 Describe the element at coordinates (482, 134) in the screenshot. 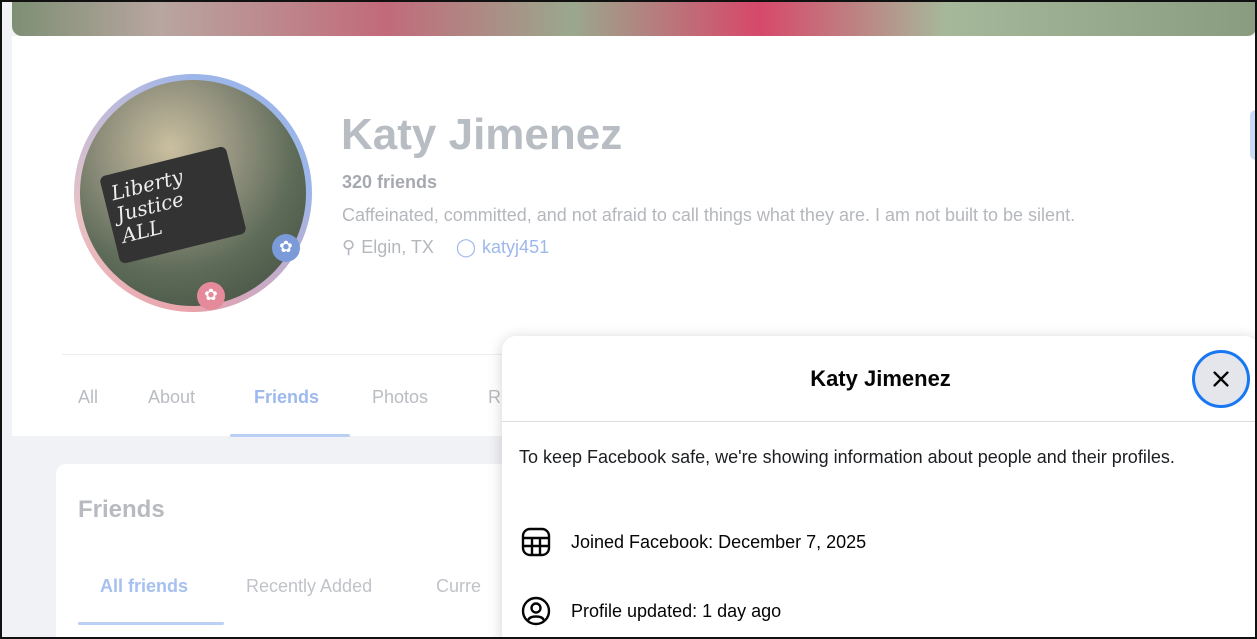

I see `profile-name: Katy Jimenez` at that location.